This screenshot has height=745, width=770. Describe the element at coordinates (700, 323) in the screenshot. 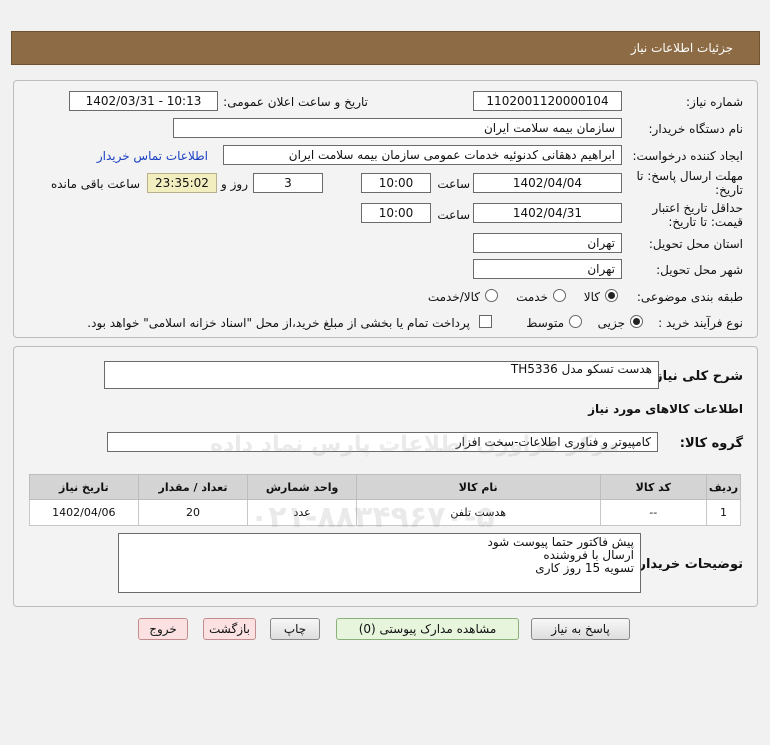

I see `process-label: نوع فرآیند خرید :` at that location.